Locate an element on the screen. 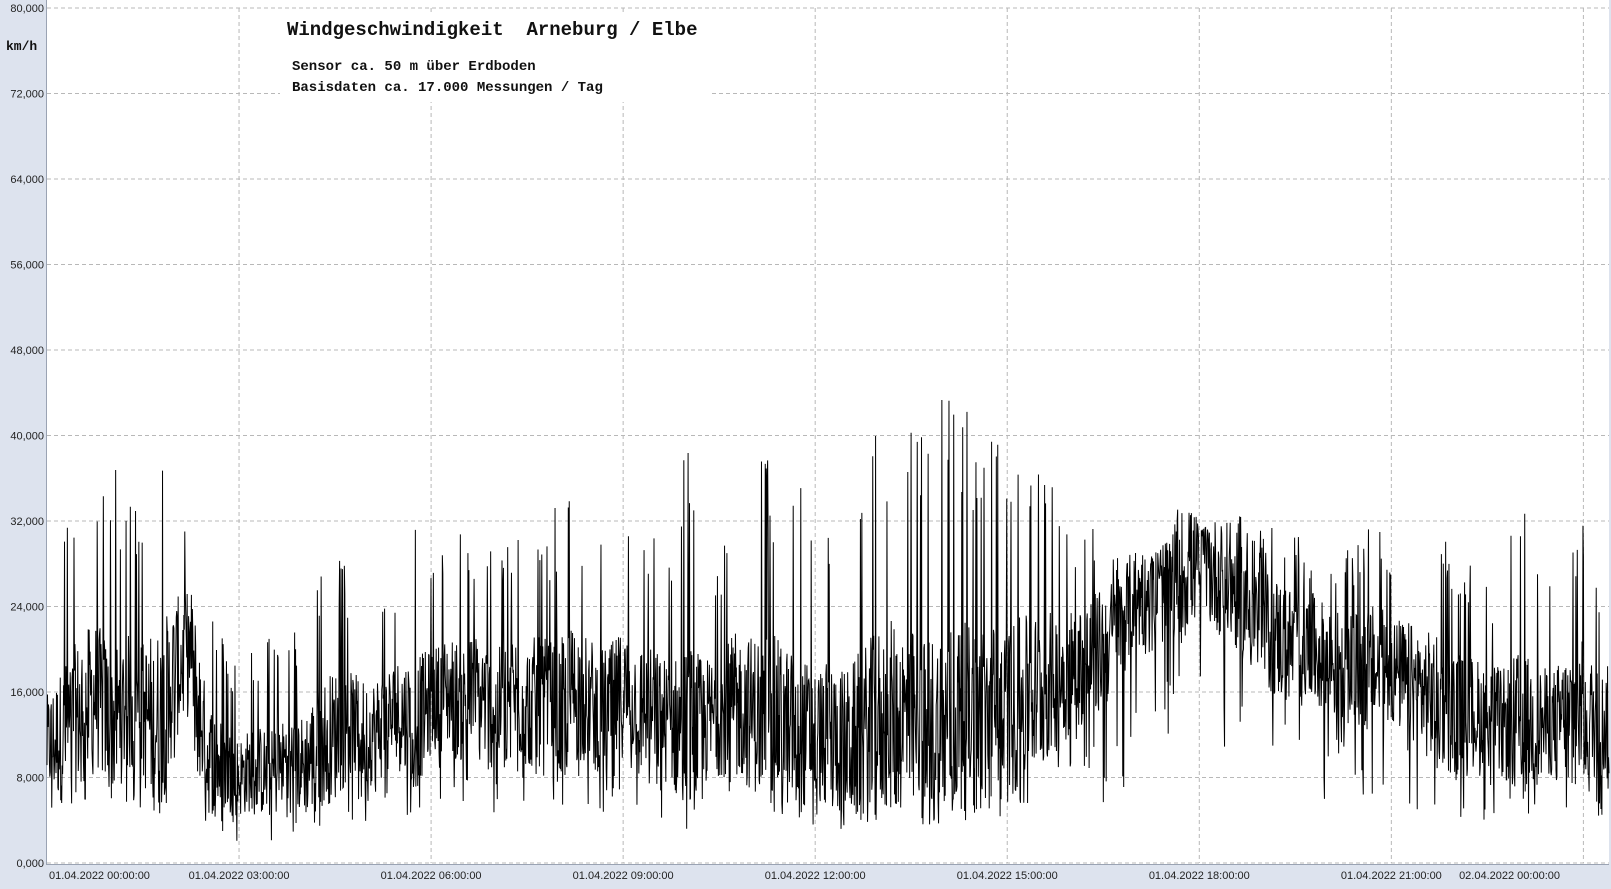 Image resolution: width=1611 pixels, height=889 pixels. chart-subtitle-line-2: Basisdaten ca. 17.000 Messungen / Tag is located at coordinates (447, 88).